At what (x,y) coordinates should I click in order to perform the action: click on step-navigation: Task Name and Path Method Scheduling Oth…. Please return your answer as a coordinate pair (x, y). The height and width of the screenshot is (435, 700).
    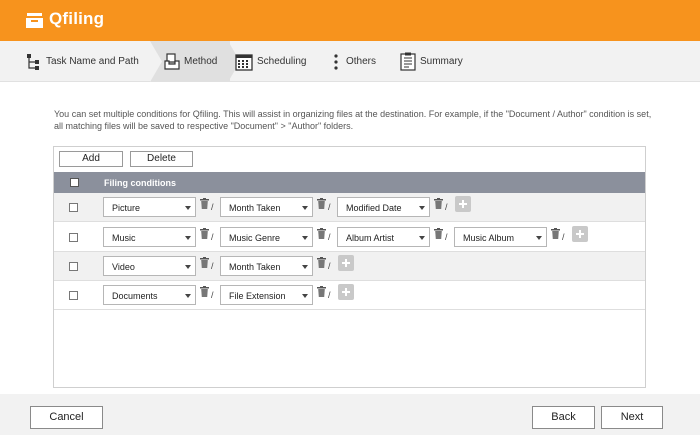
    Looking at the image, I should click on (350, 61).